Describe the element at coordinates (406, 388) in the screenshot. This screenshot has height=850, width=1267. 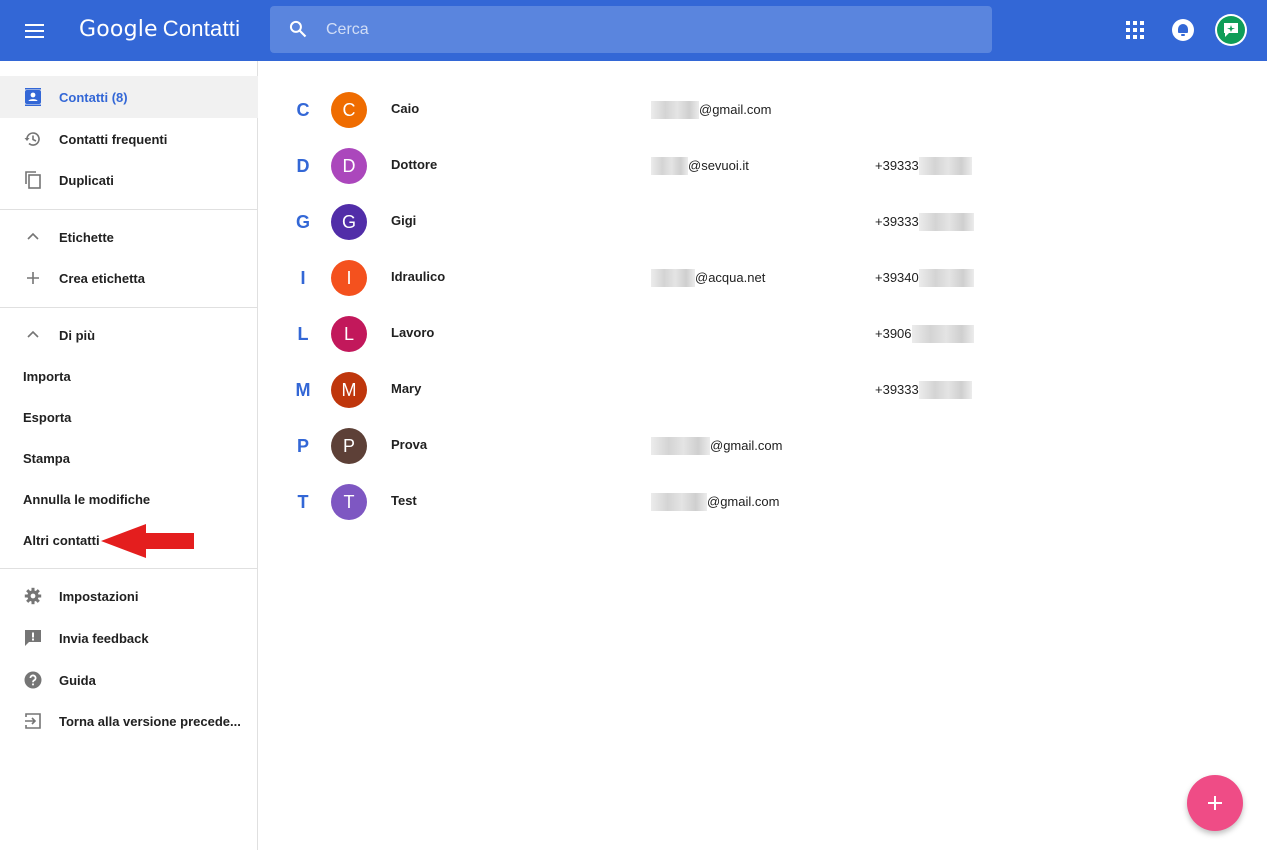
I see `contact-name: Mary` at that location.